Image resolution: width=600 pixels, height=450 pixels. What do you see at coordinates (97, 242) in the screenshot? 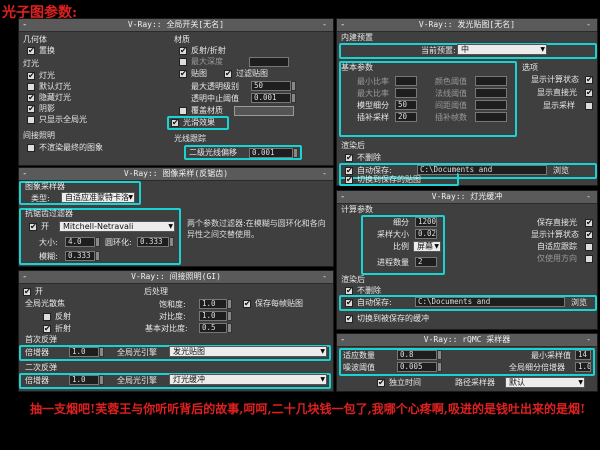
I see `size-spinner` at bounding box center [97, 242].